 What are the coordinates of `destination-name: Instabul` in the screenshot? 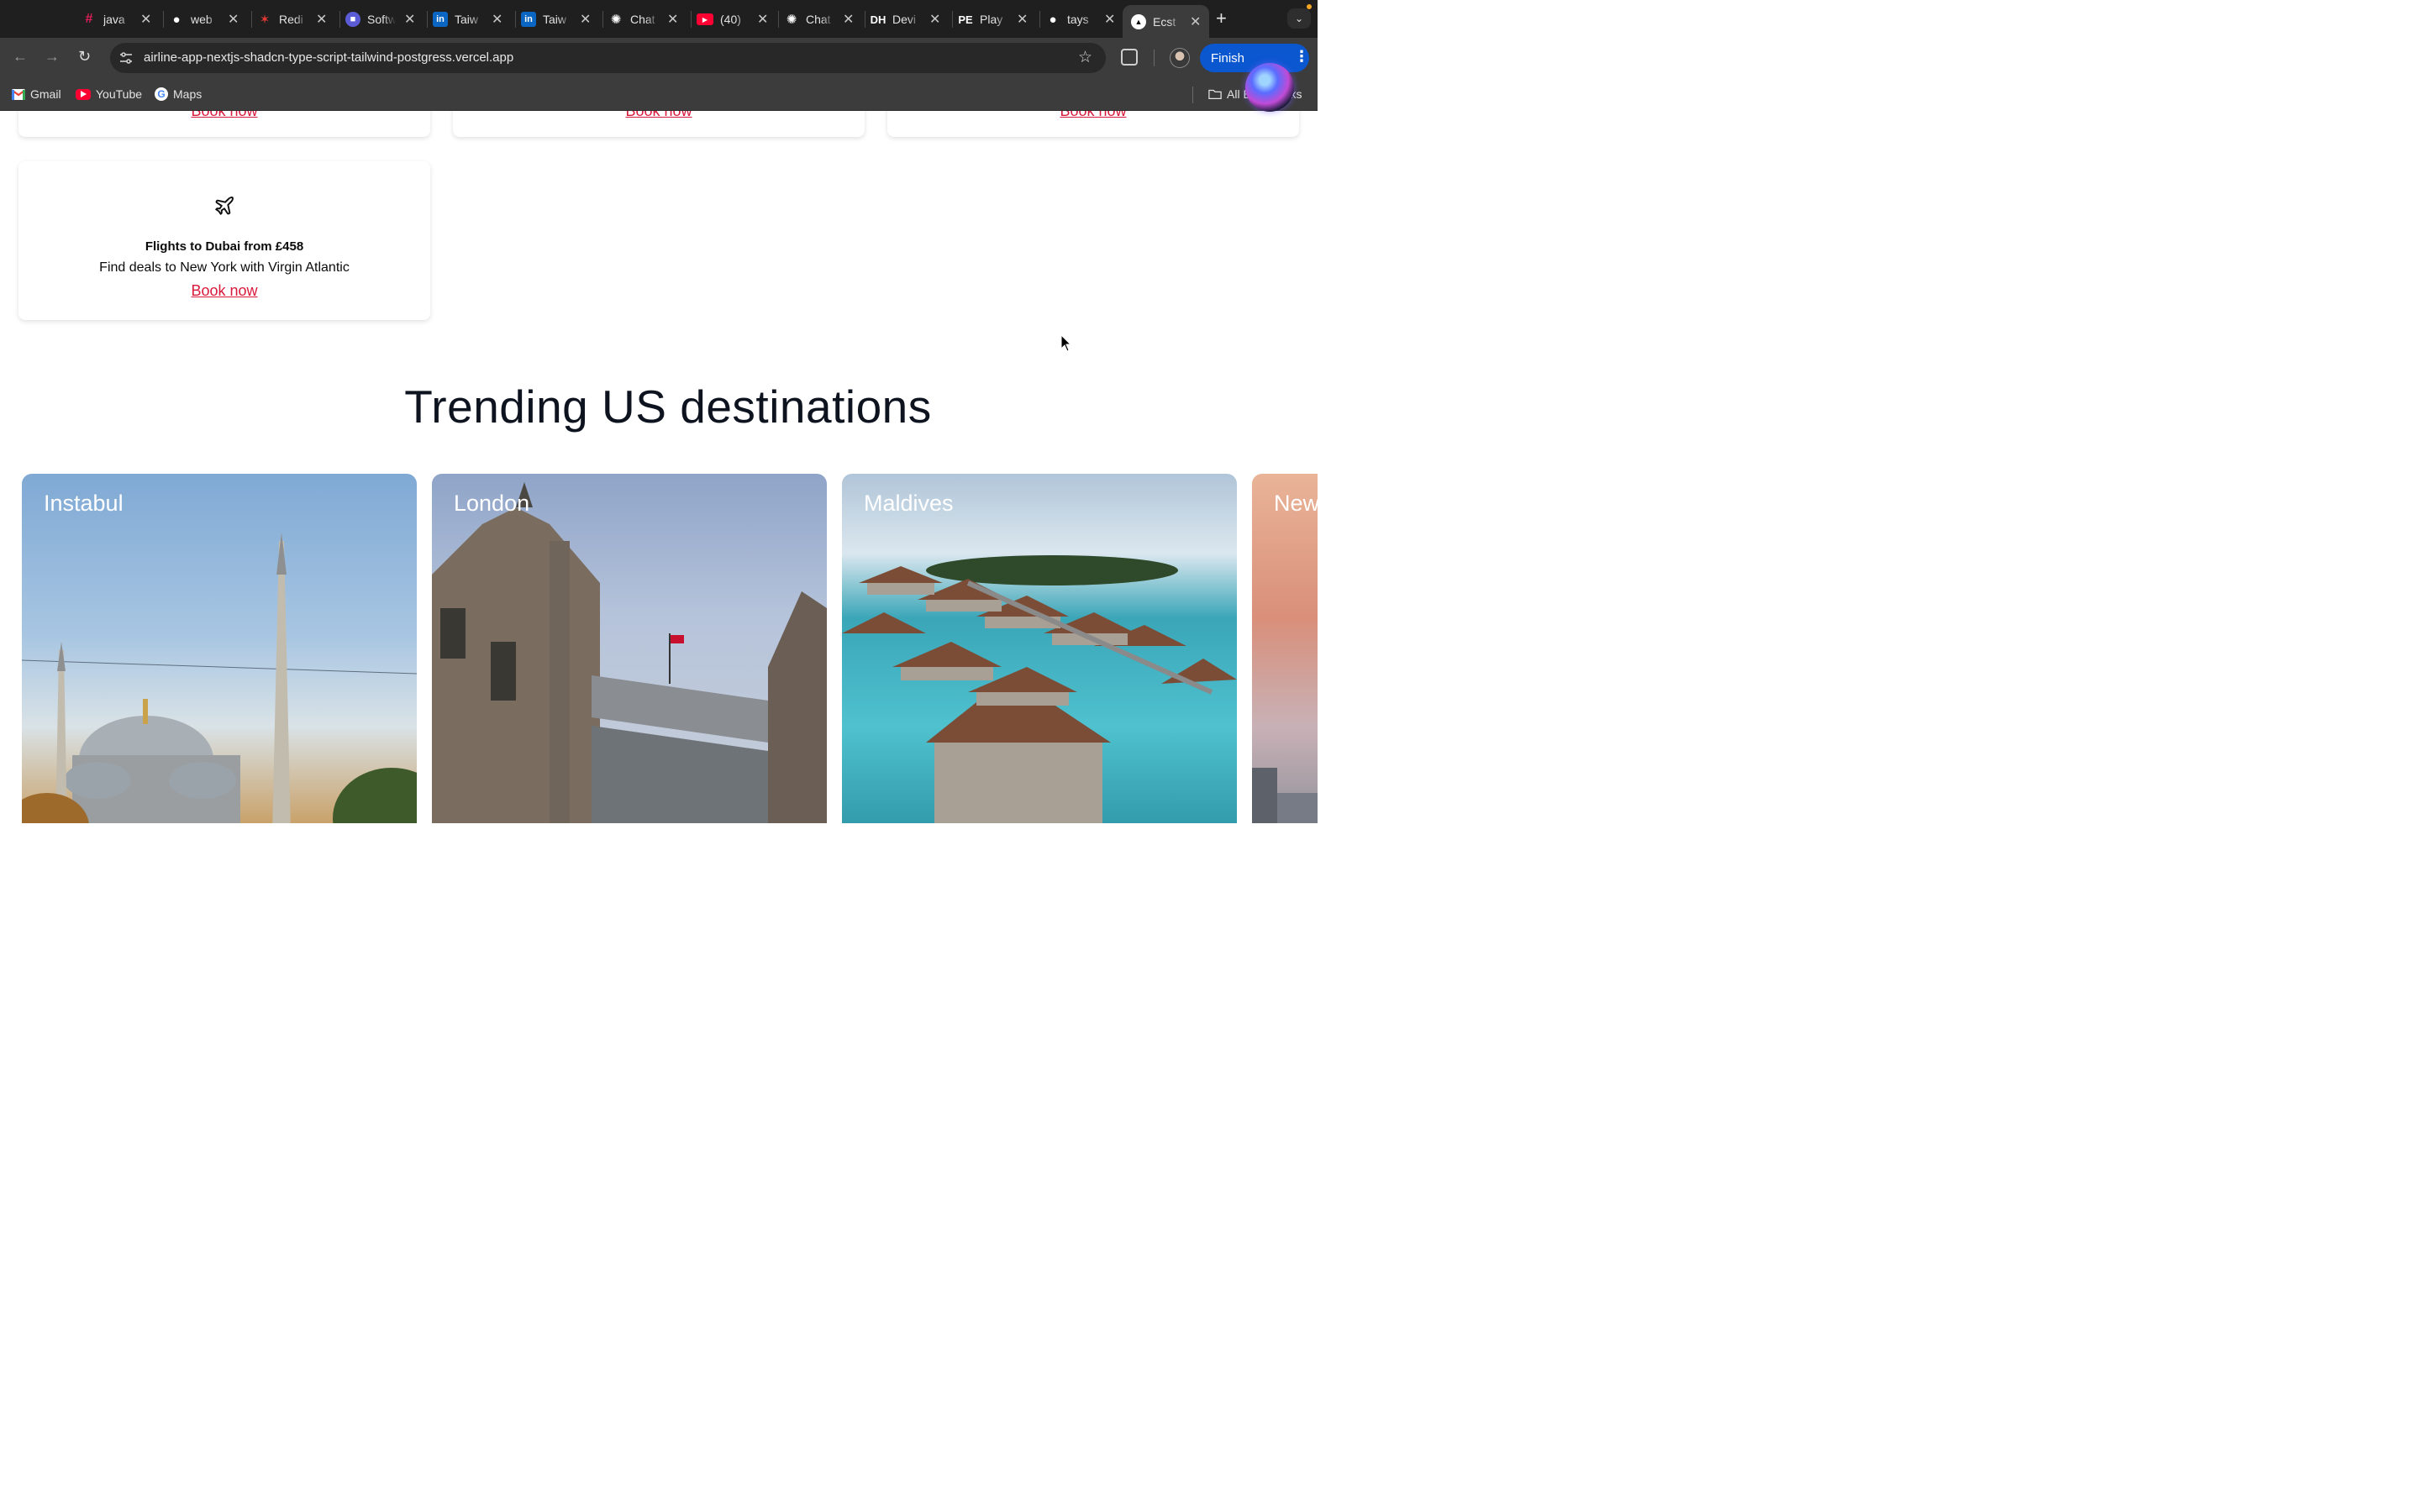 It's located at (84, 503).